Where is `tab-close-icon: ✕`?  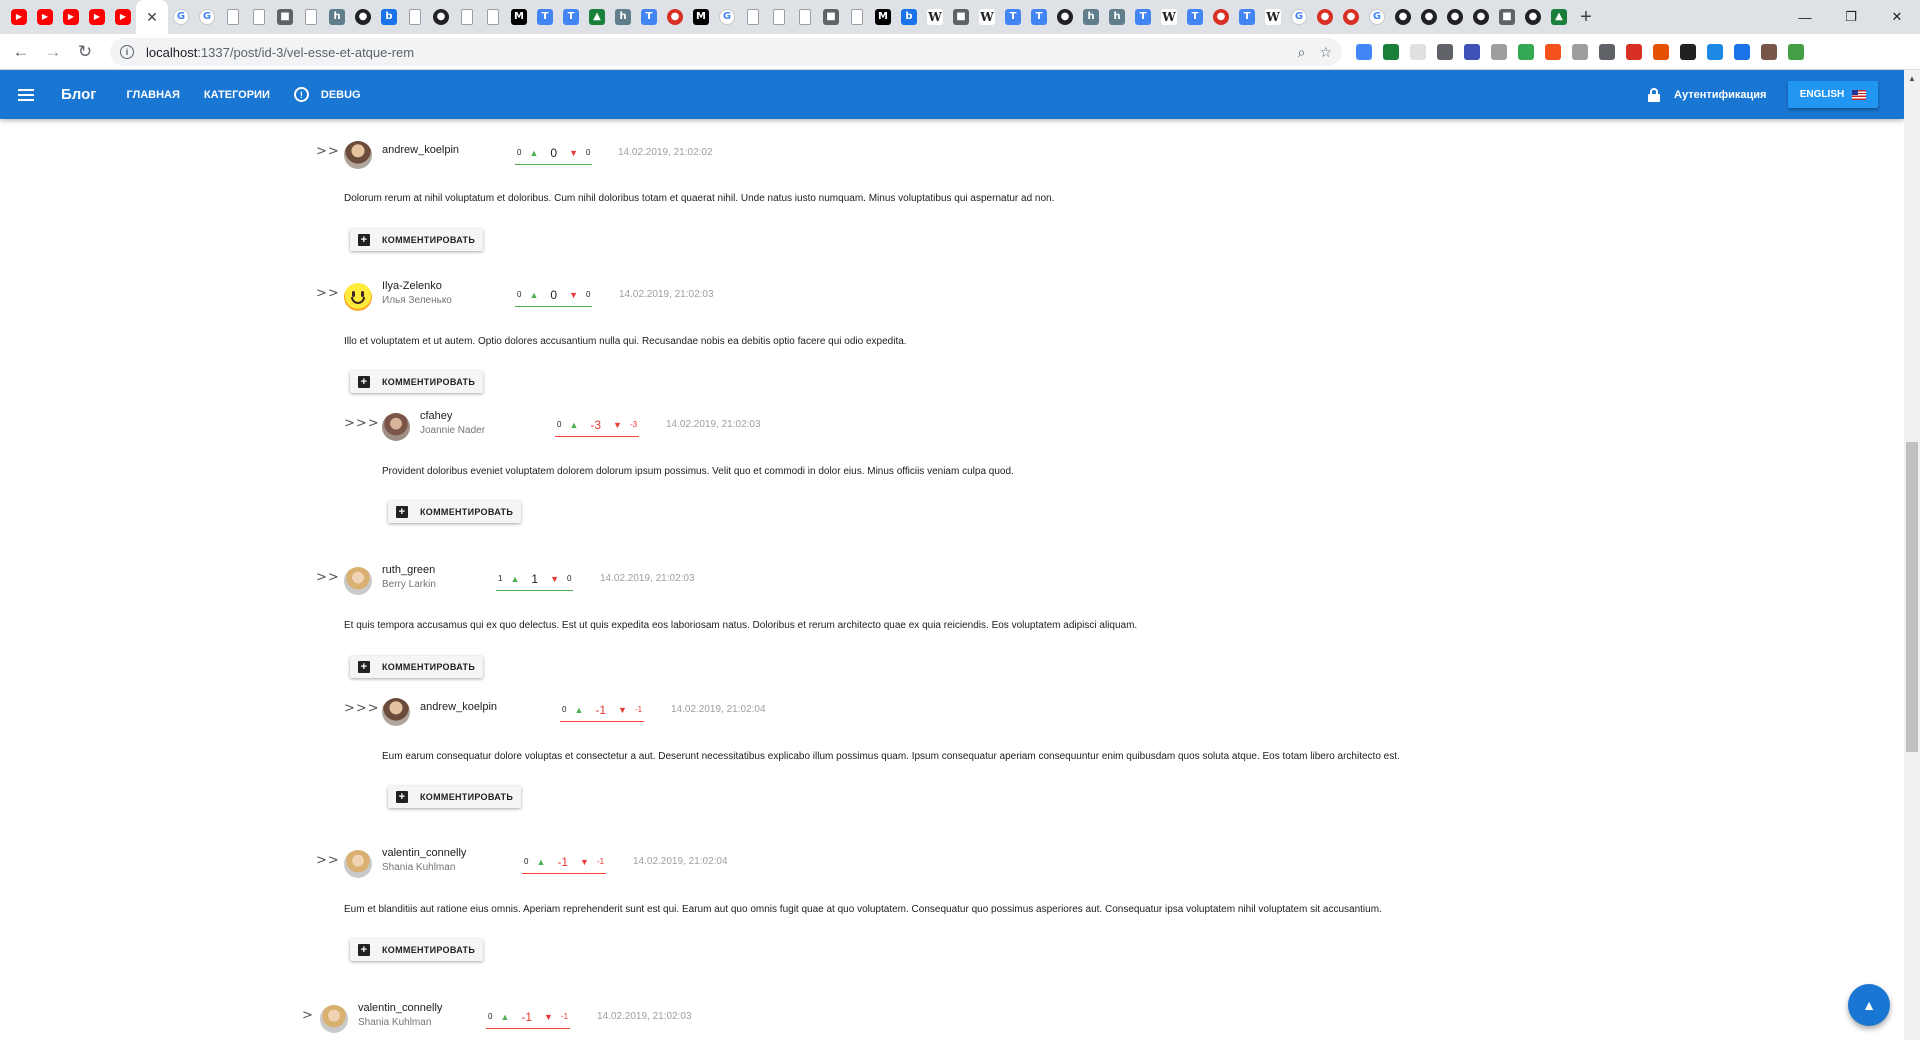 tab-close-icon: ✕ is located at coordinates (152, 17).